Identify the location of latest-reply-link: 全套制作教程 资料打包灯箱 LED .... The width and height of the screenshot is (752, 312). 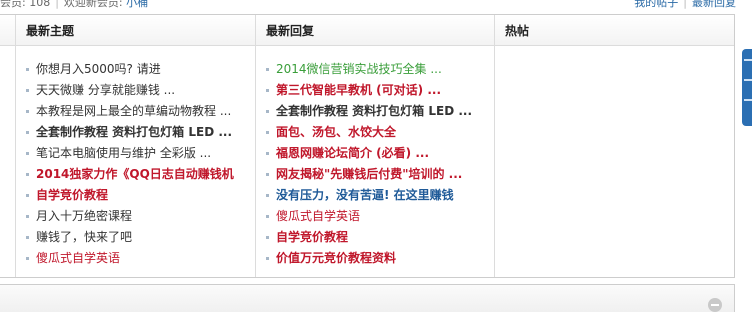
(374, 111).